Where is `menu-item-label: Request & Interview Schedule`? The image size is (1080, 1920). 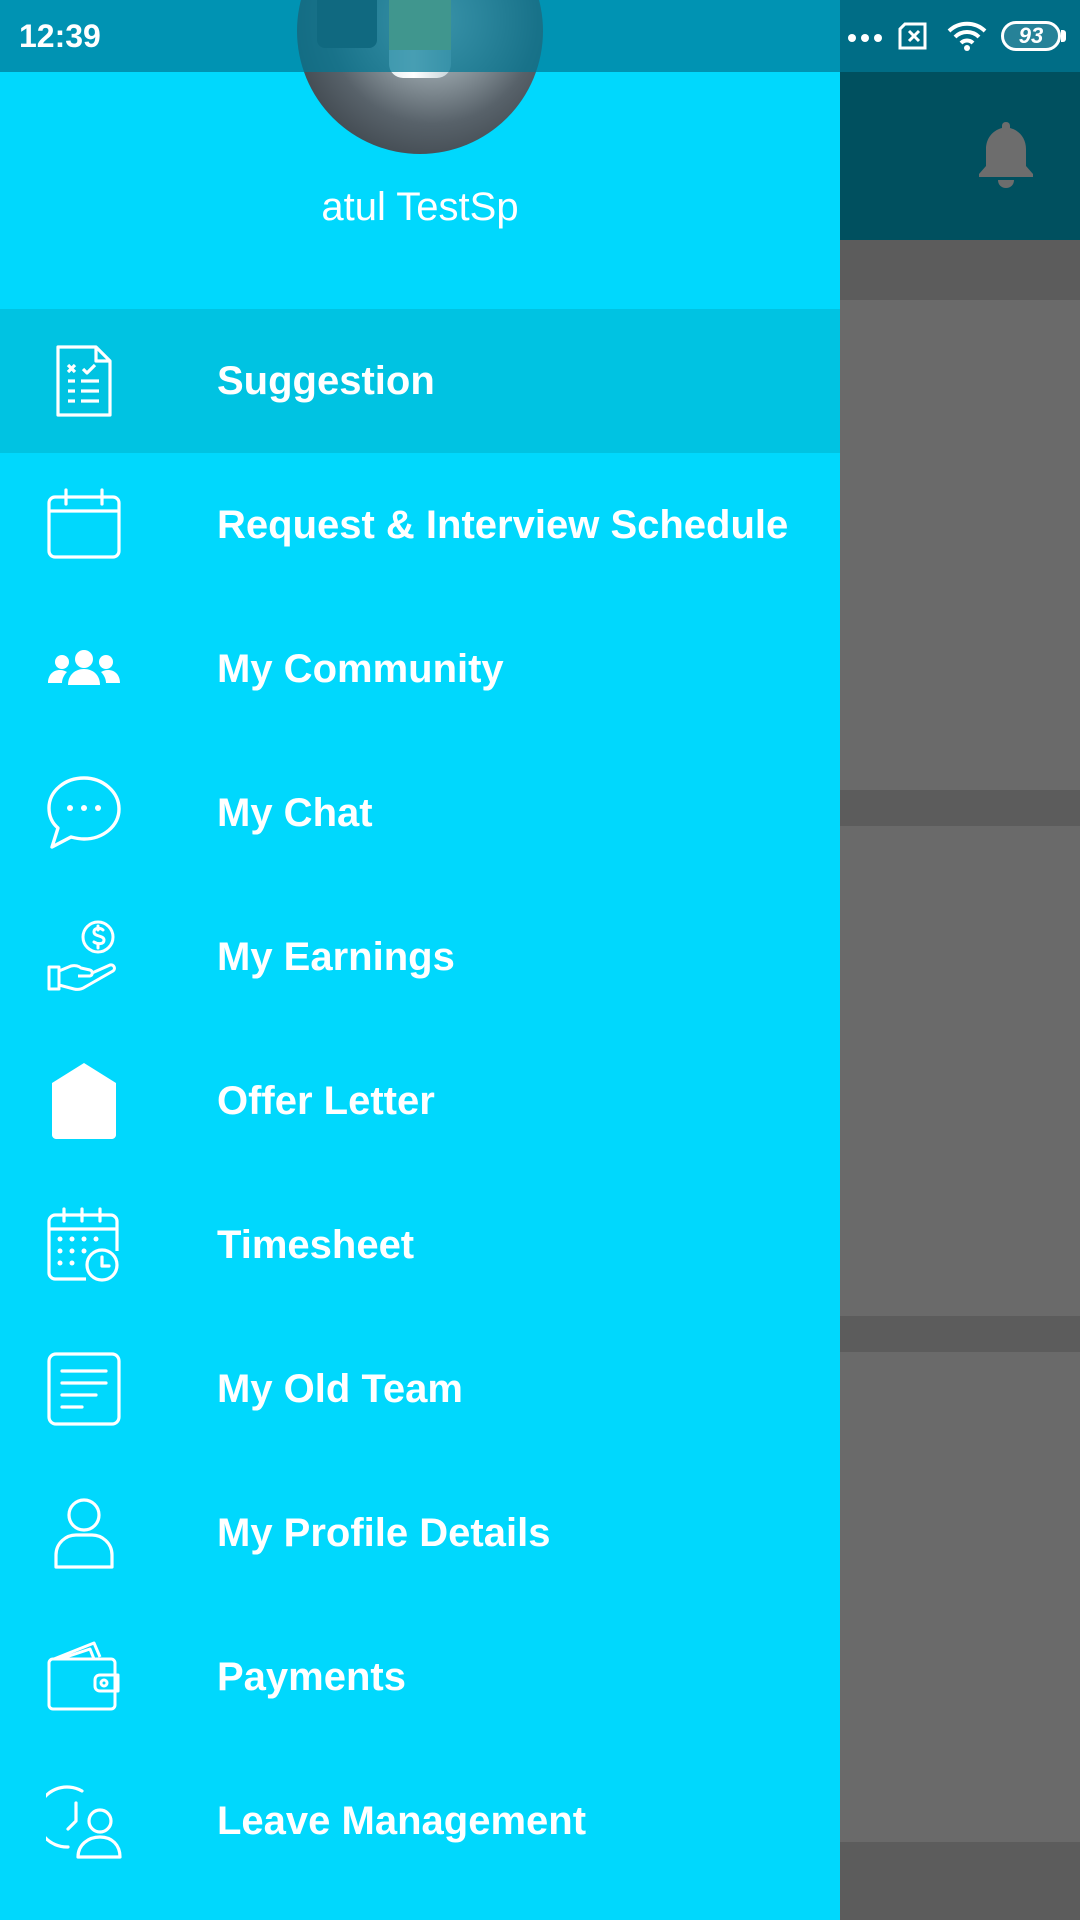 menu-item-label: Request & Interview Schedule is located at coordinates (503, 524).